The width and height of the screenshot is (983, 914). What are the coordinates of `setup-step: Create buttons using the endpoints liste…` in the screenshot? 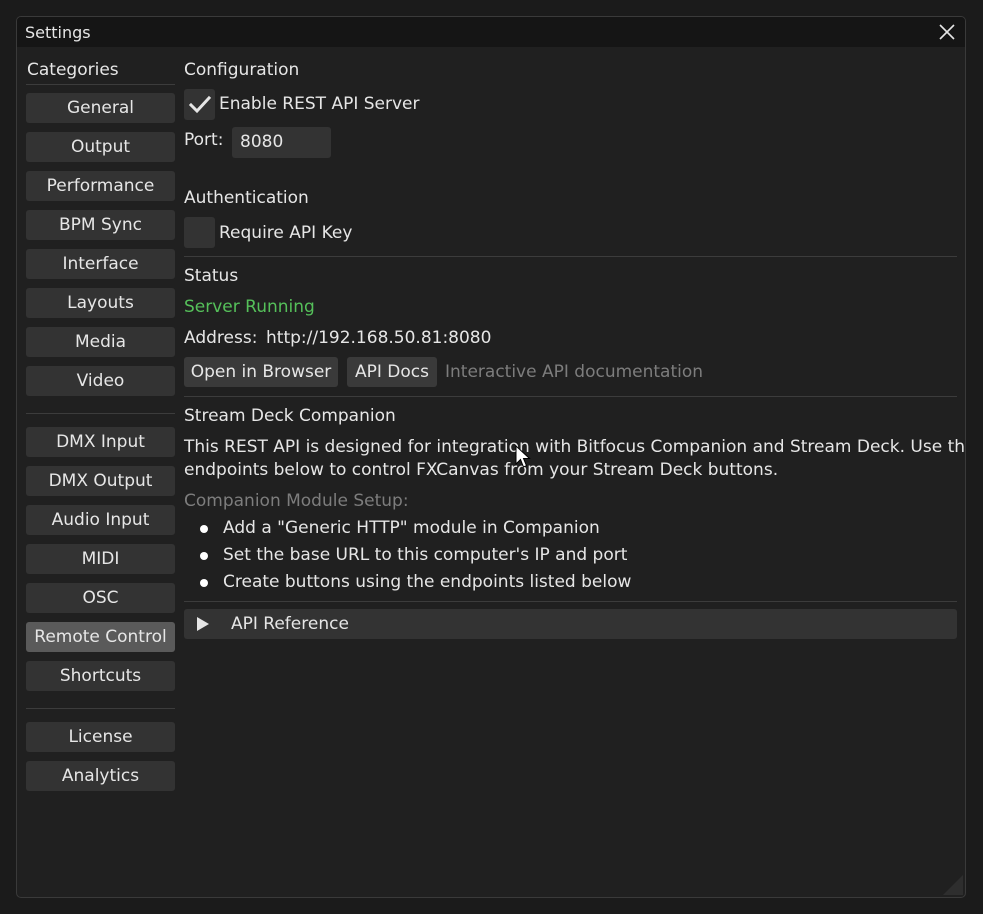 It's located at (427, 582).